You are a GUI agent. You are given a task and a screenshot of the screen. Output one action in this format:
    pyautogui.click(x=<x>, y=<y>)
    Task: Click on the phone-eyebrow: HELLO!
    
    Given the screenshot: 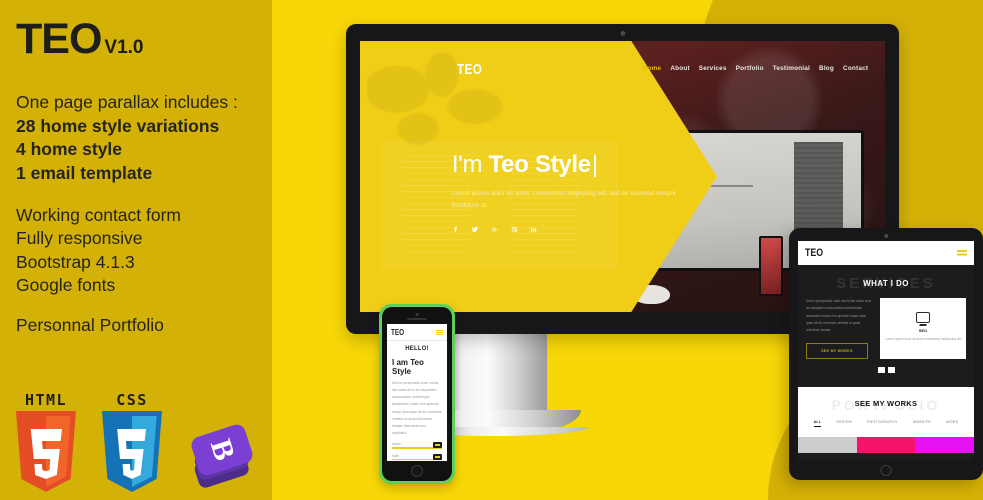 What is the action you would take?
    pyautogui.click(x=417, y=349)
    